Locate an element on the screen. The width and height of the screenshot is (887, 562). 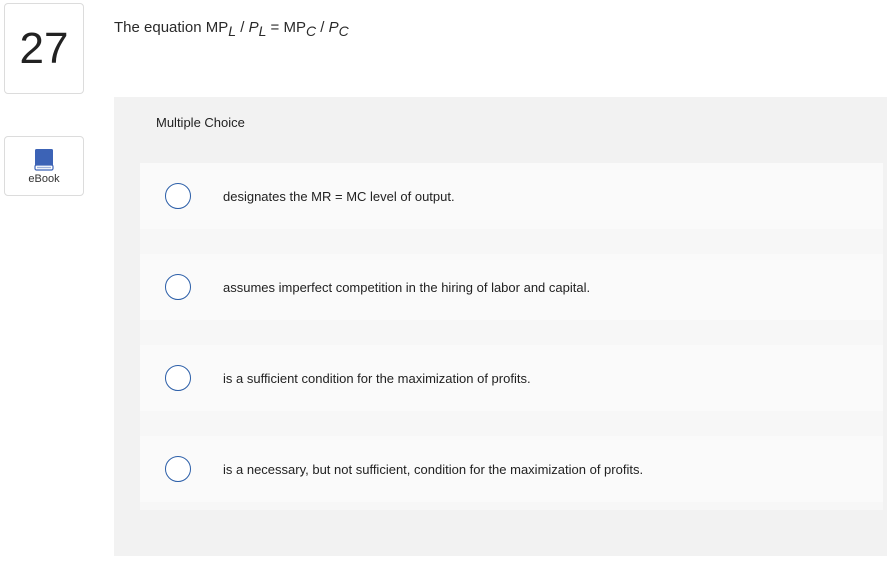
question-prompt: The equation MPL / PL = MPC / PC is located at coordinates (231, 29).